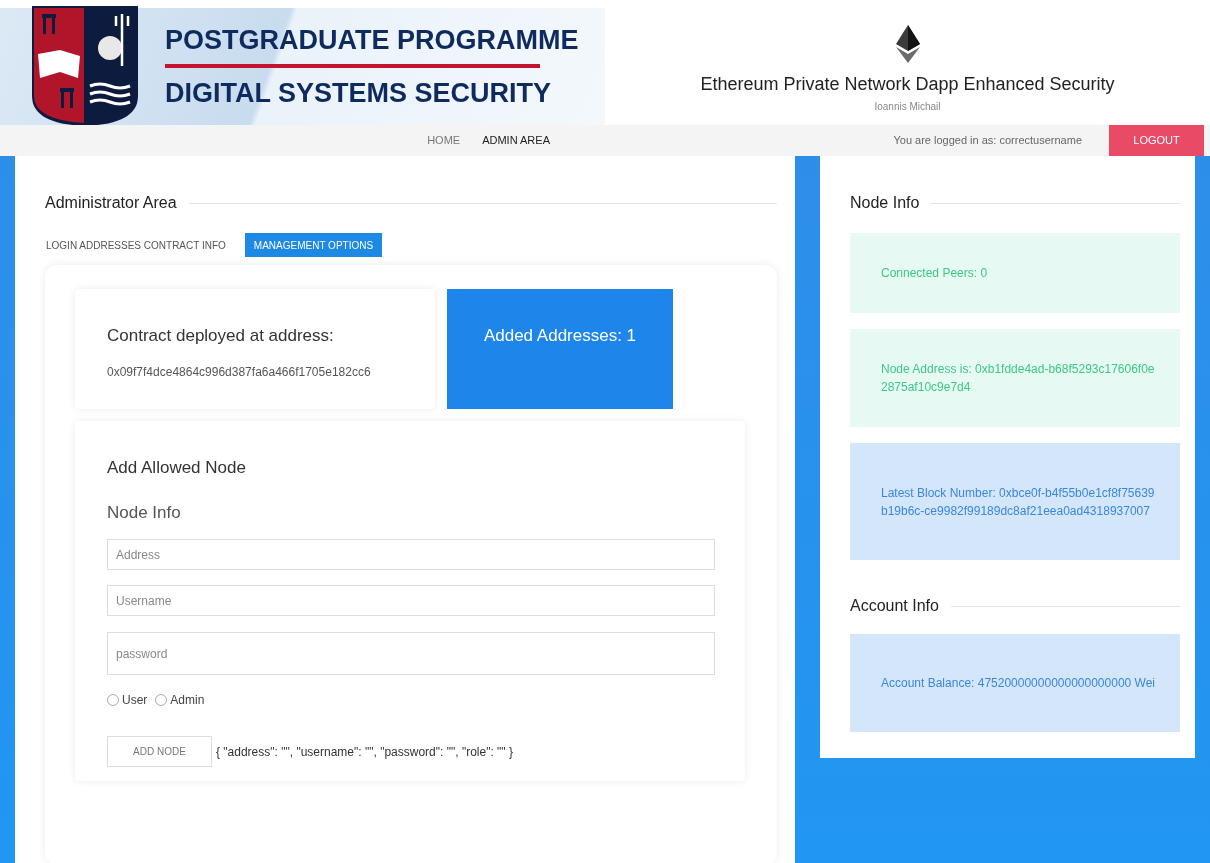  I want to click on tab: LOGIN ADDRESSES CONTRACT INFO, so click(136, 245).